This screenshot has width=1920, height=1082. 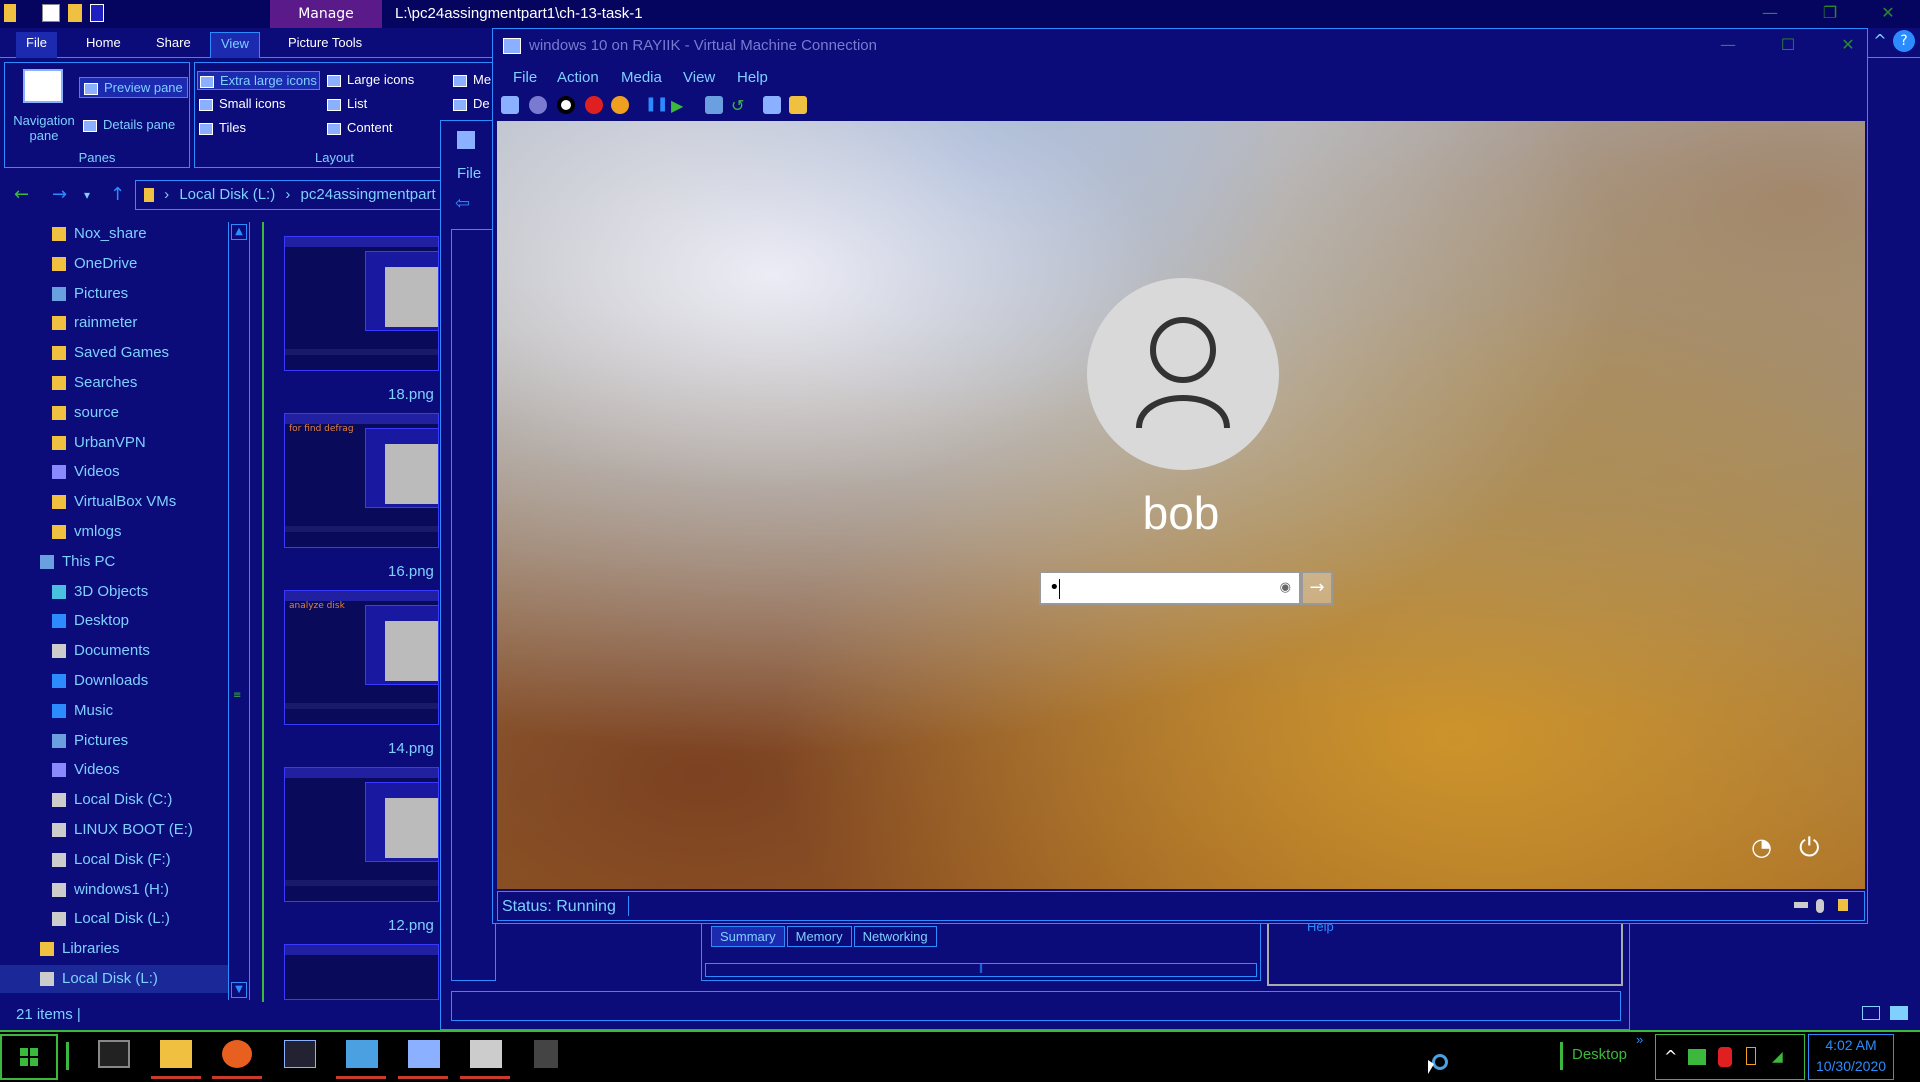 I want to click on recent-locations-chevron-icon: ▾, so click(x=87, y=195).